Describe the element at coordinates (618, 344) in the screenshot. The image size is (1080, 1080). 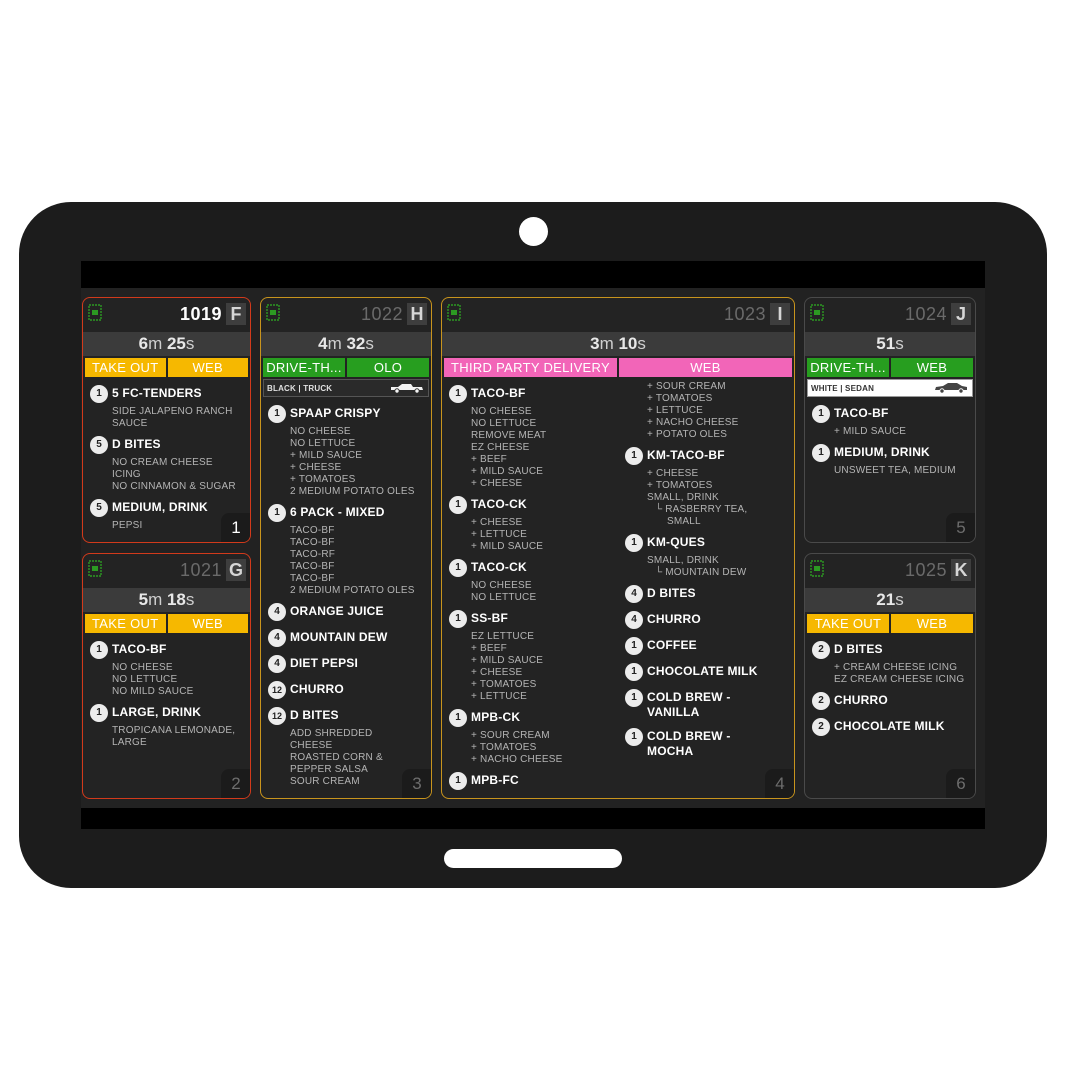
I see `order-timer: 3m 10s` at that location.